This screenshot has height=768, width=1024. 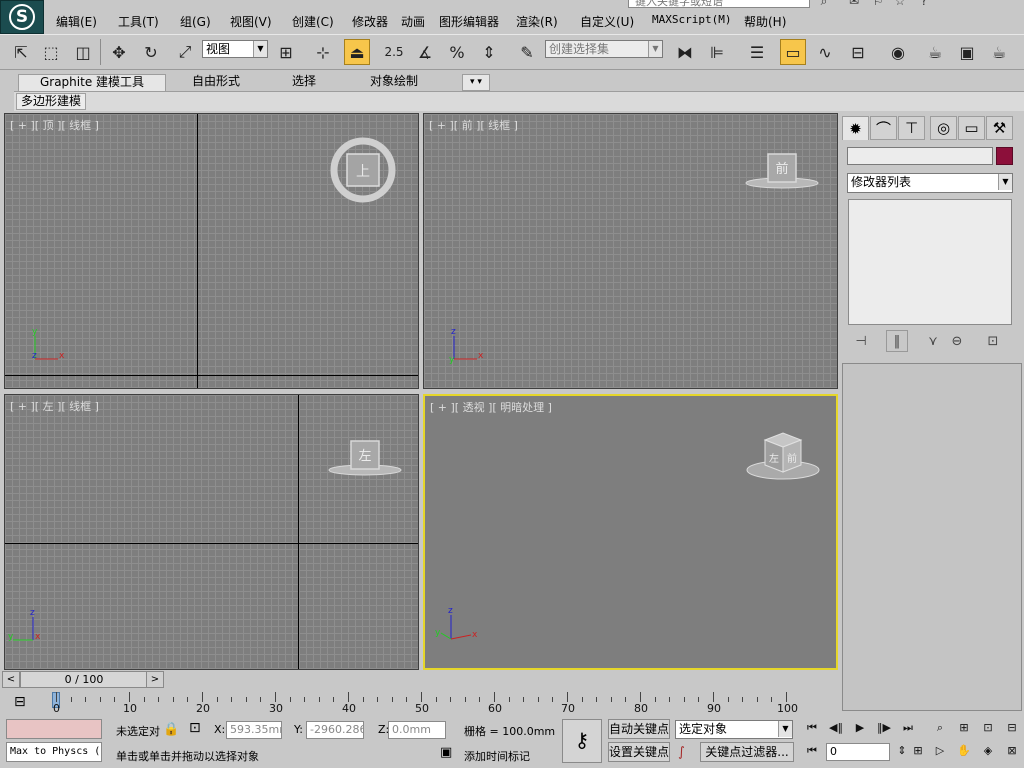 I want to click on viewport-label: [ + ][ 左 ][ 线框 ], so click(x=54, y=406).